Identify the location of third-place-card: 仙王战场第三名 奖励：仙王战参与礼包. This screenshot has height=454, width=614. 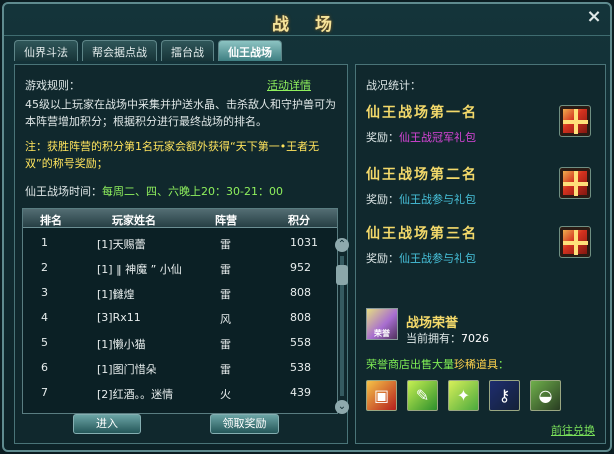
(451, 244).